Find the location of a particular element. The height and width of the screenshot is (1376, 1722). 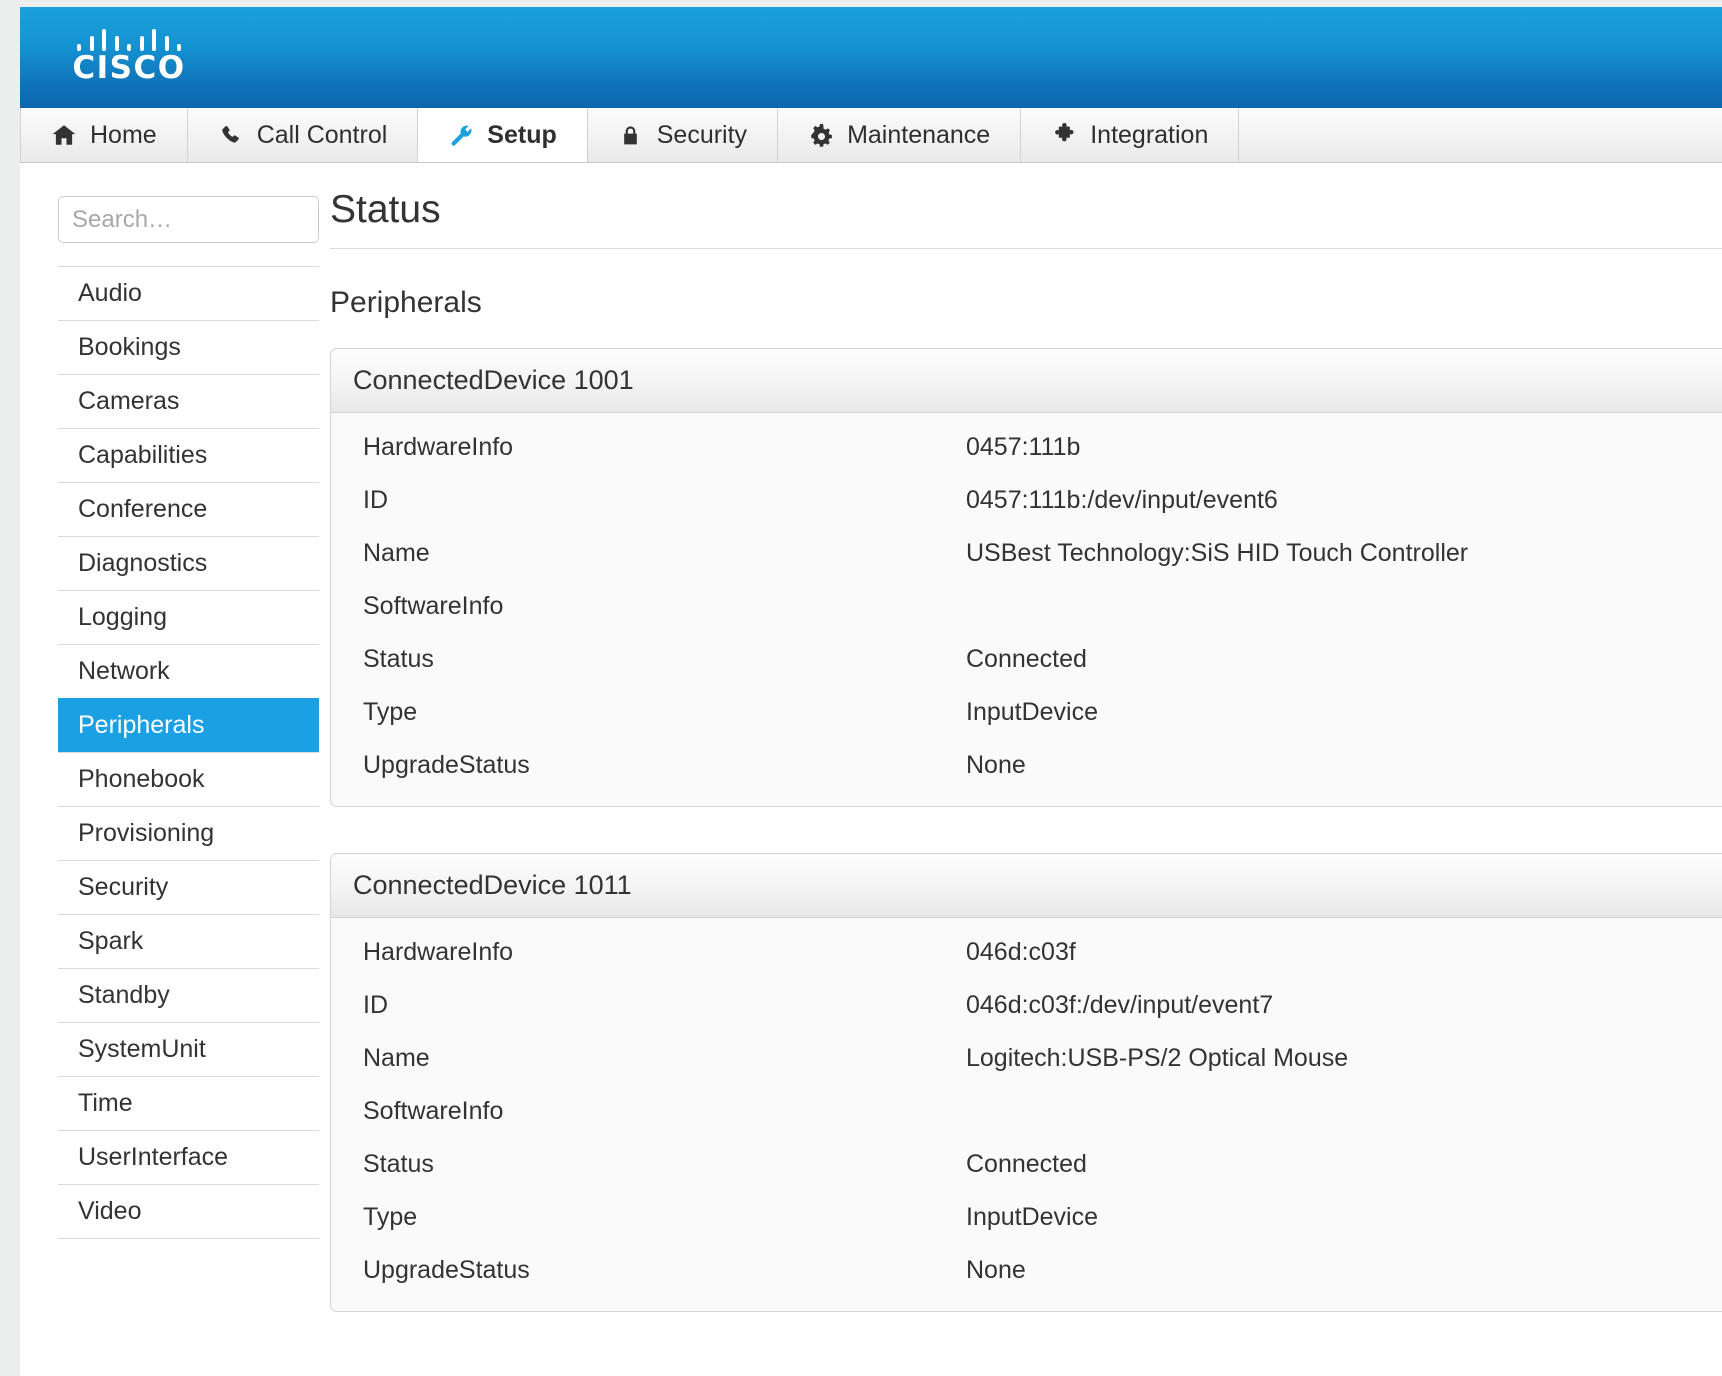

tab-home: Home is located at coordinates (104, 135).